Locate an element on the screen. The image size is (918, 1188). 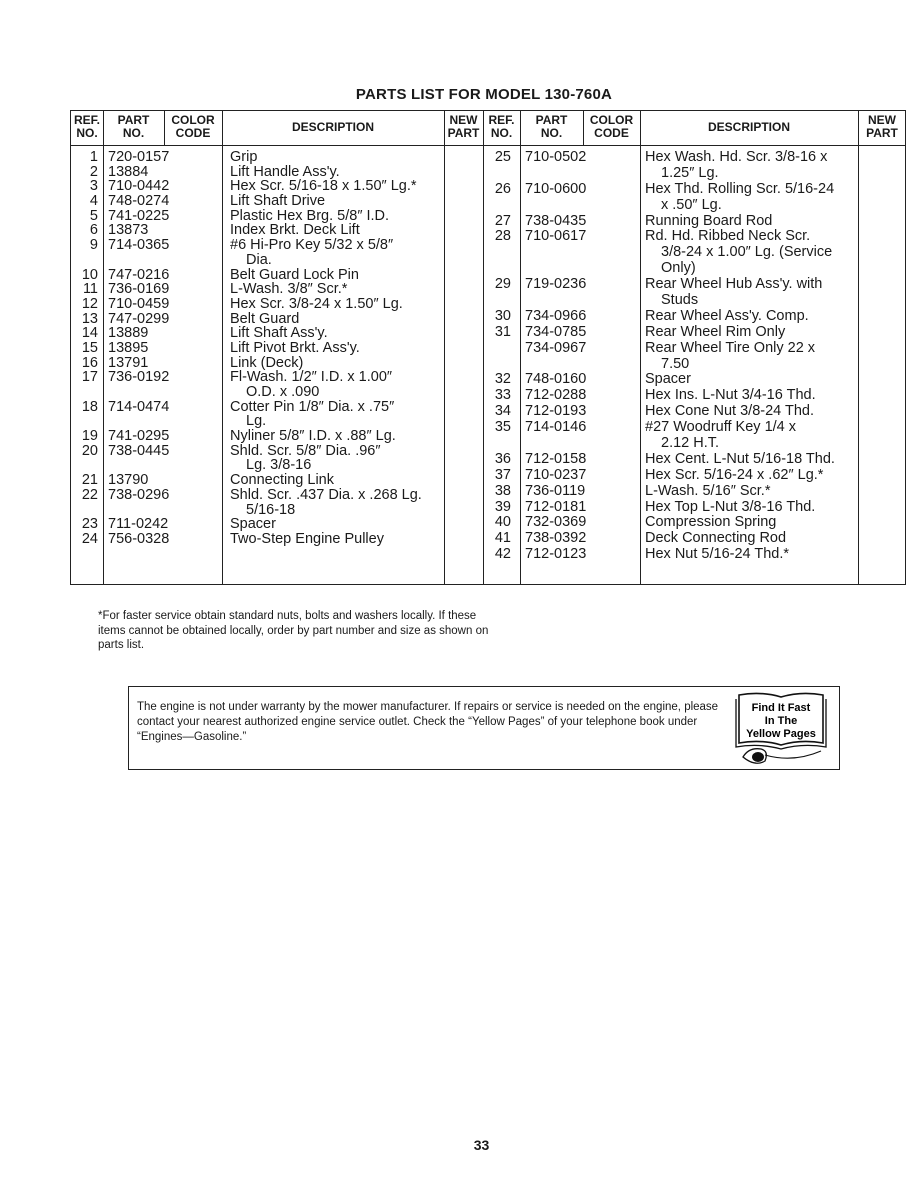
row-line: 15 13895 Lift Pivot Brkt. Ass'y. is located at coordinates (277, 347).